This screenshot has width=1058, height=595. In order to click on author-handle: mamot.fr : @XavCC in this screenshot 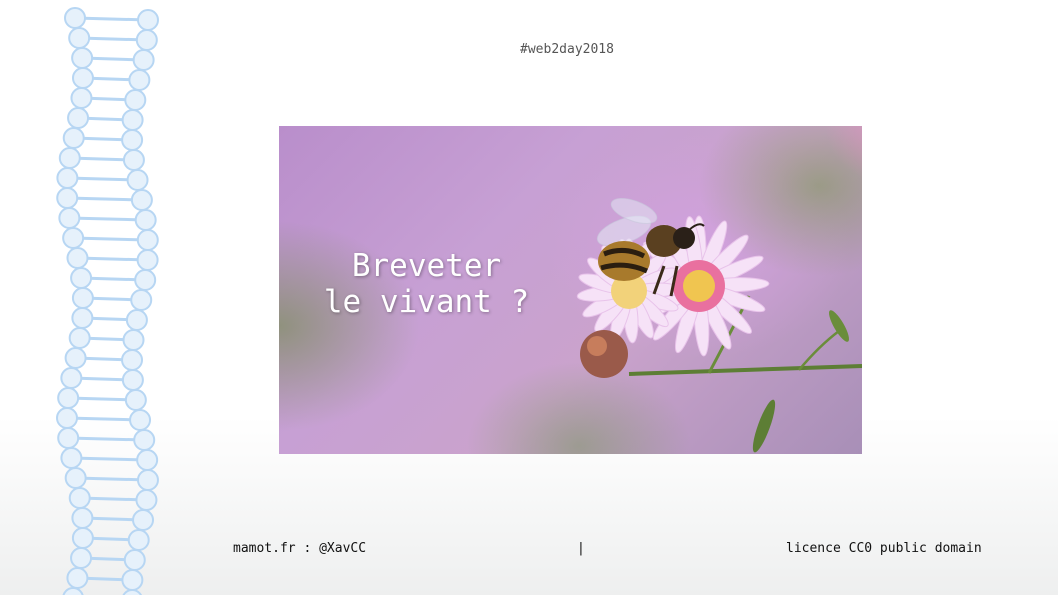, I will do `click(300, 548)`.